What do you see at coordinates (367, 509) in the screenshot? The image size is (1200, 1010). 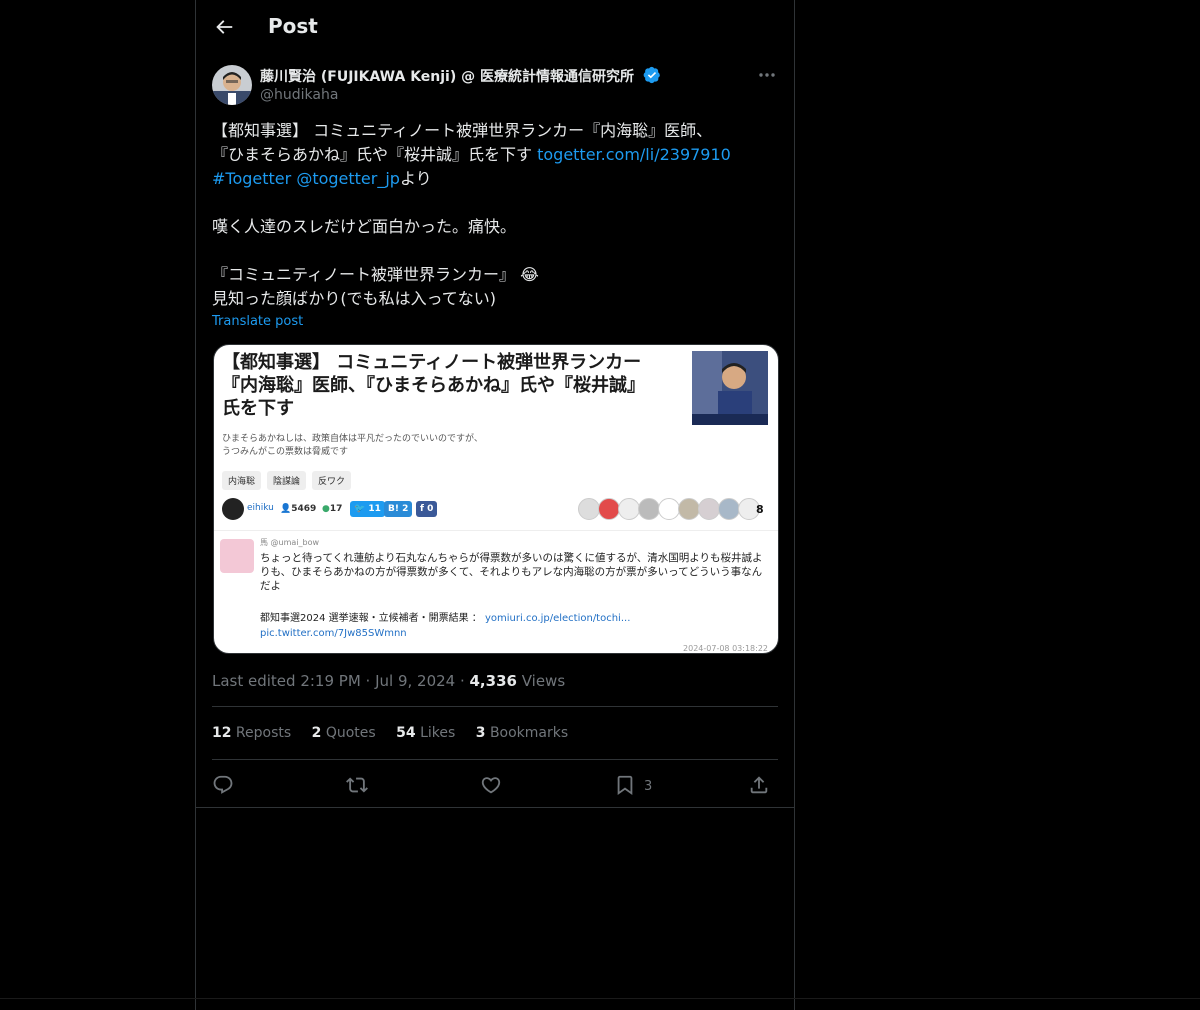 I see `card-twitter-count: 🐦 11` at bounding box center [367, 509].